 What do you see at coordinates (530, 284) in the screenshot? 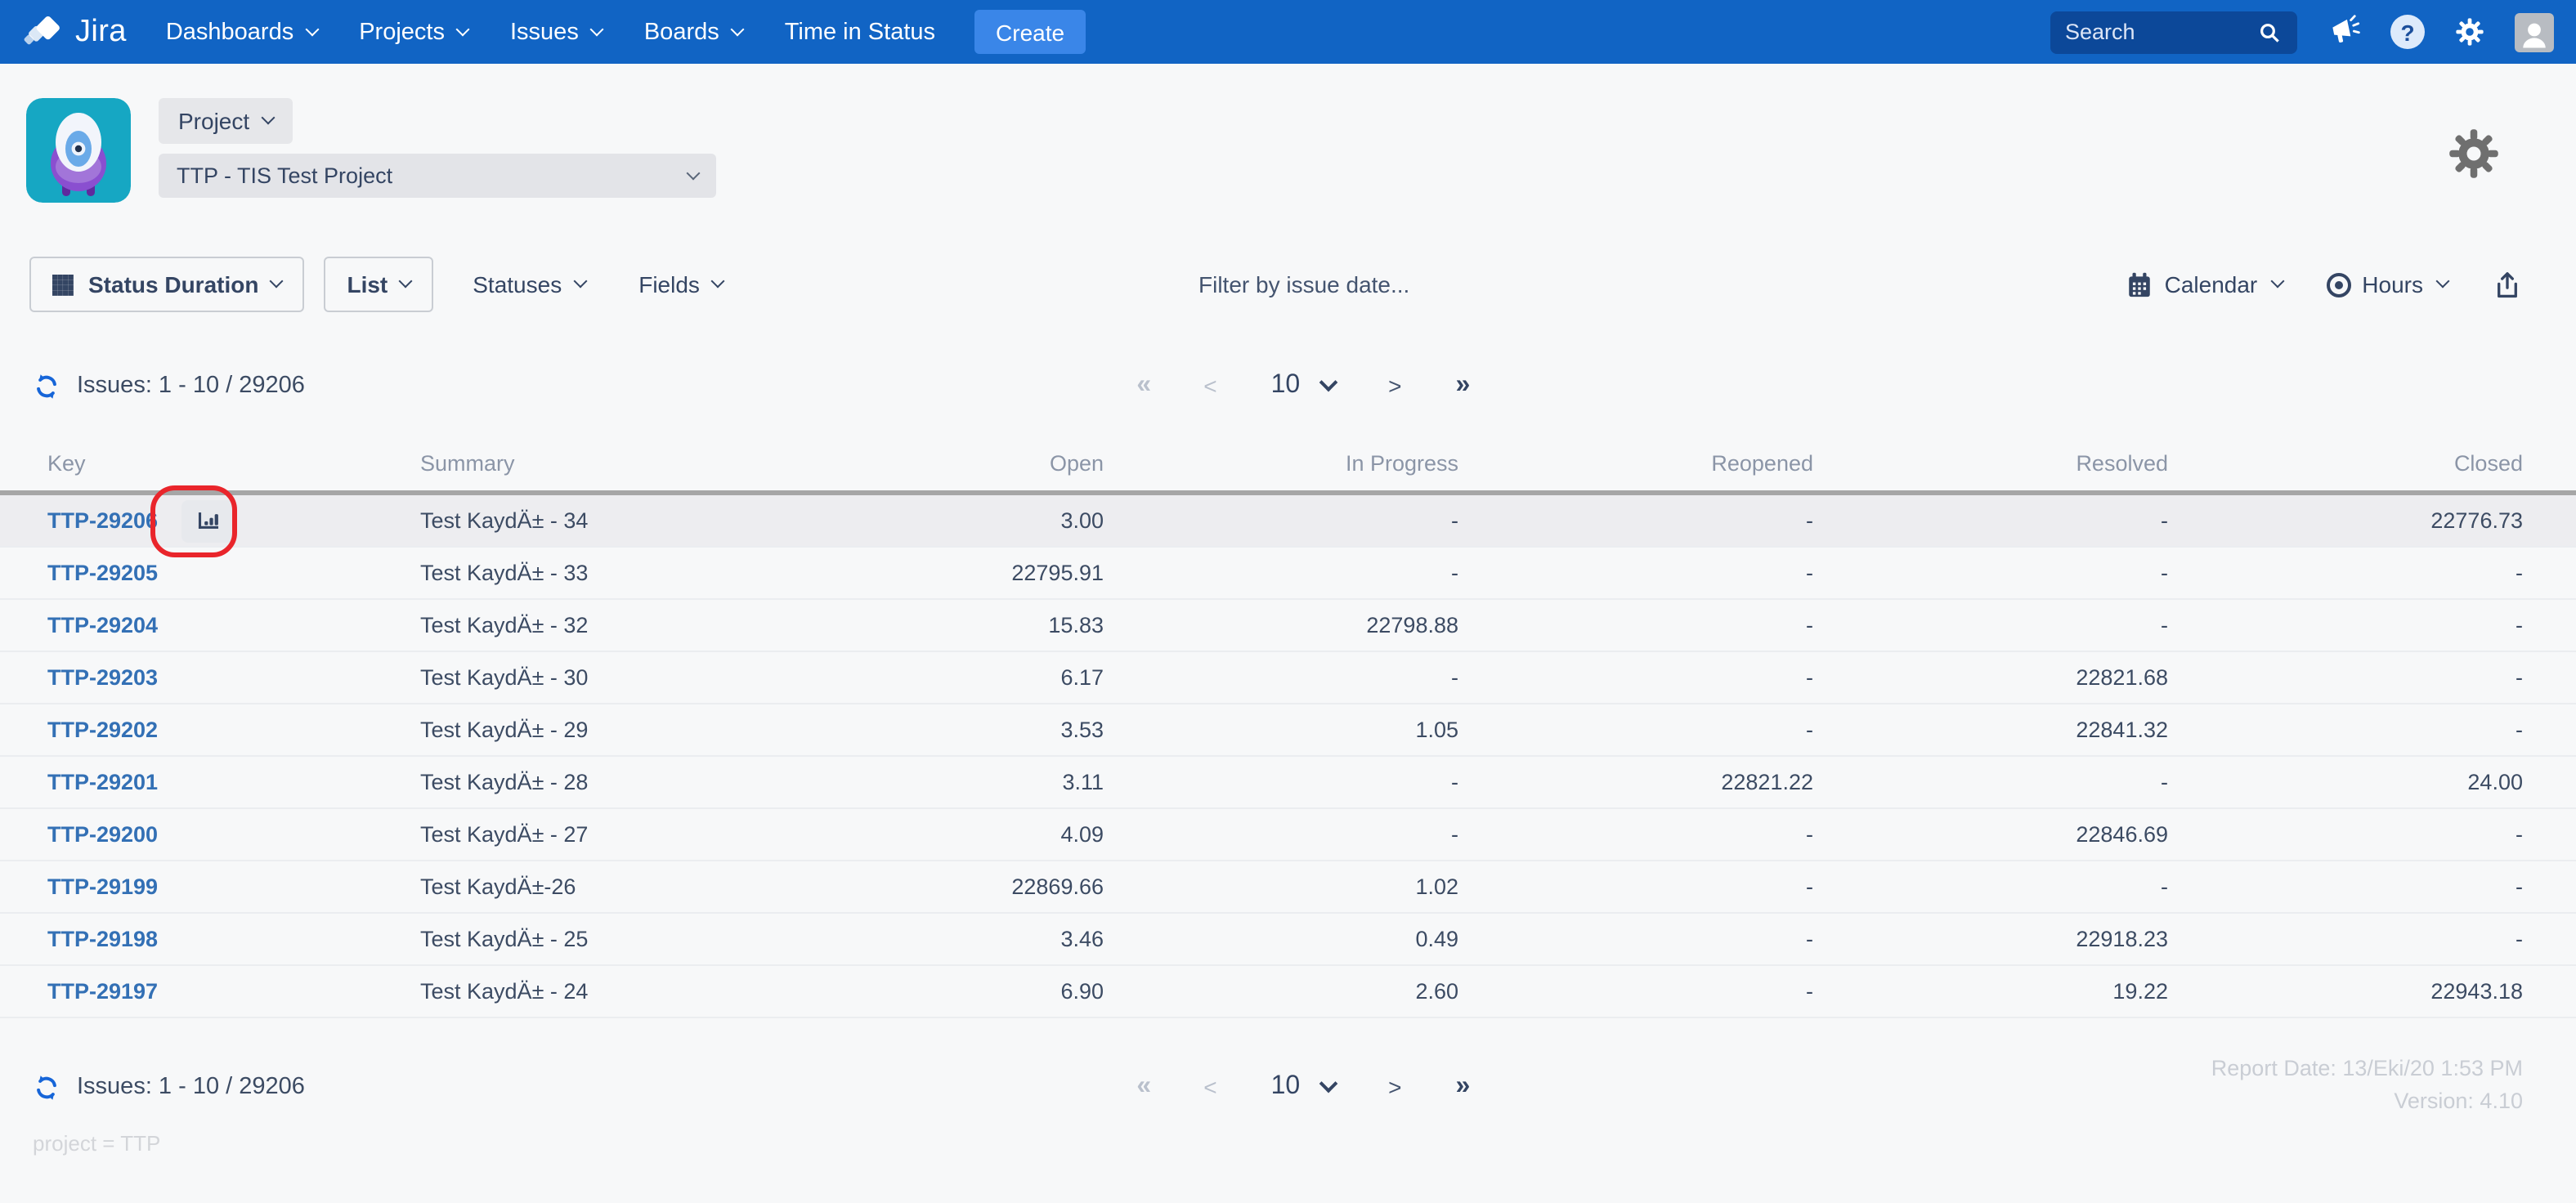
I see `statuses-dropdown: Statuses` at bounding box center [530, 284].